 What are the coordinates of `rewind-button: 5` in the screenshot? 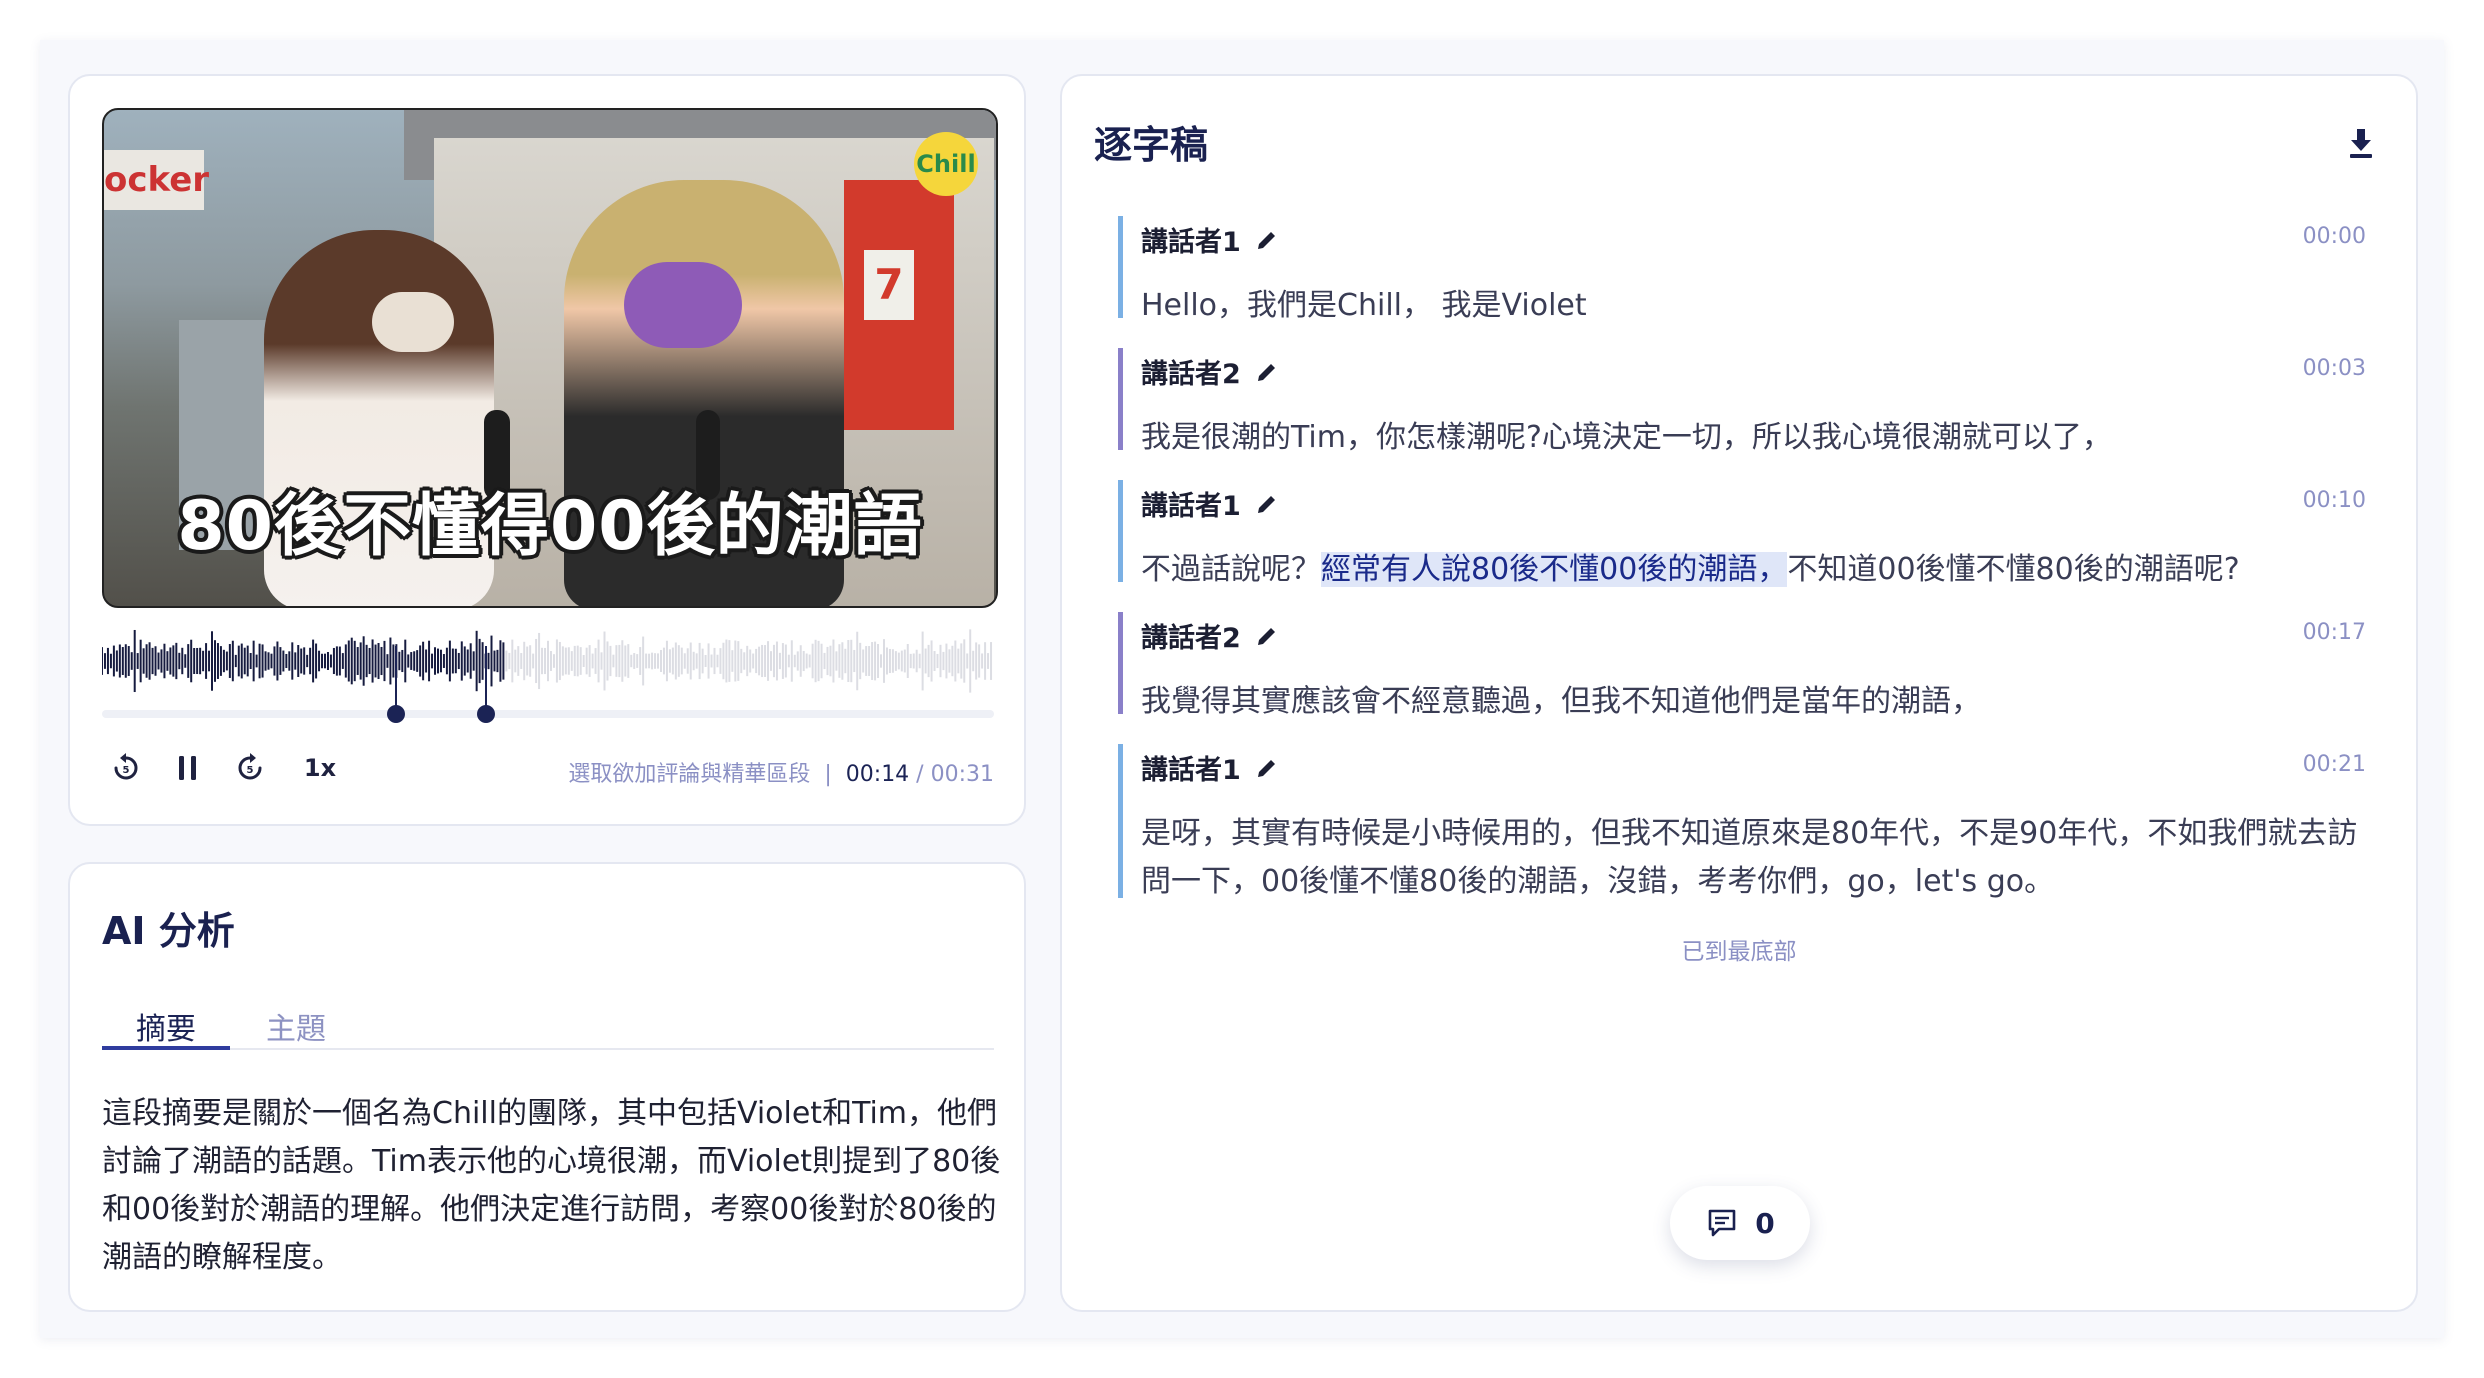 It's located at (126, 768).